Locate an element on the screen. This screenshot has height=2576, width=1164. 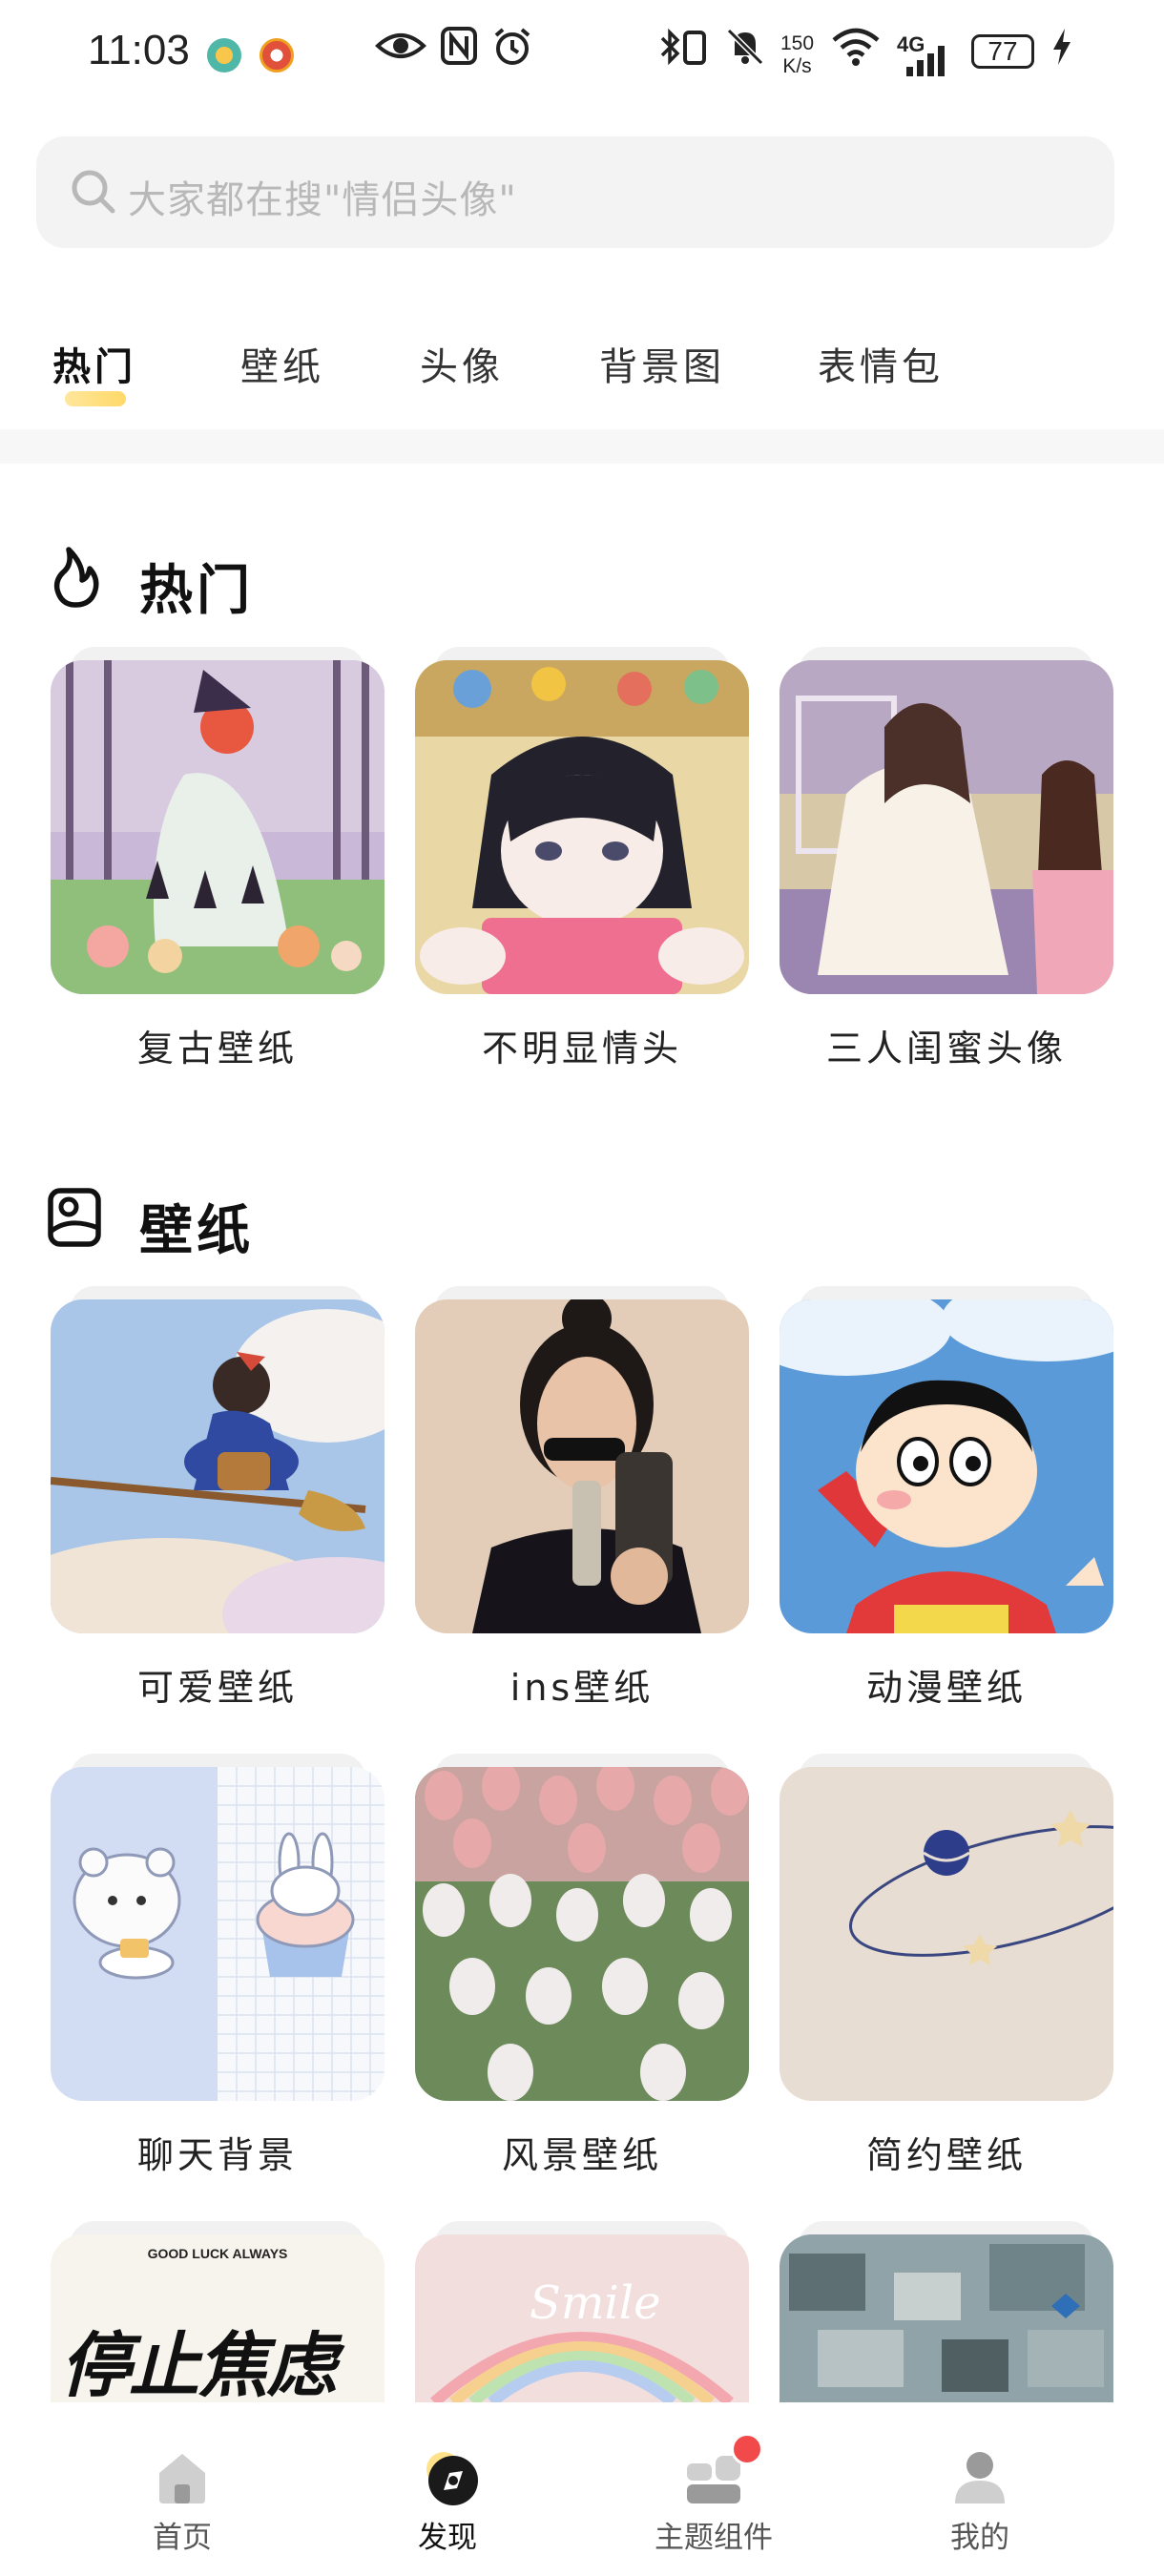
card-label: 简约壁纸 is located at coordinates (946, 2155).